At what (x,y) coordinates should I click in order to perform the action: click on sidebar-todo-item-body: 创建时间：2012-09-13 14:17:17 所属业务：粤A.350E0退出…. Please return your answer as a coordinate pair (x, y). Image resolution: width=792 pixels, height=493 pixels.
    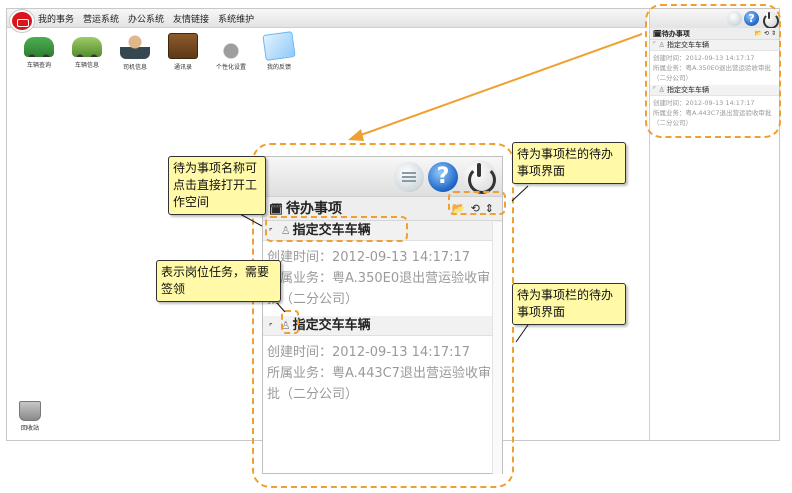
    Looking at the image, I should click on (712, 68).